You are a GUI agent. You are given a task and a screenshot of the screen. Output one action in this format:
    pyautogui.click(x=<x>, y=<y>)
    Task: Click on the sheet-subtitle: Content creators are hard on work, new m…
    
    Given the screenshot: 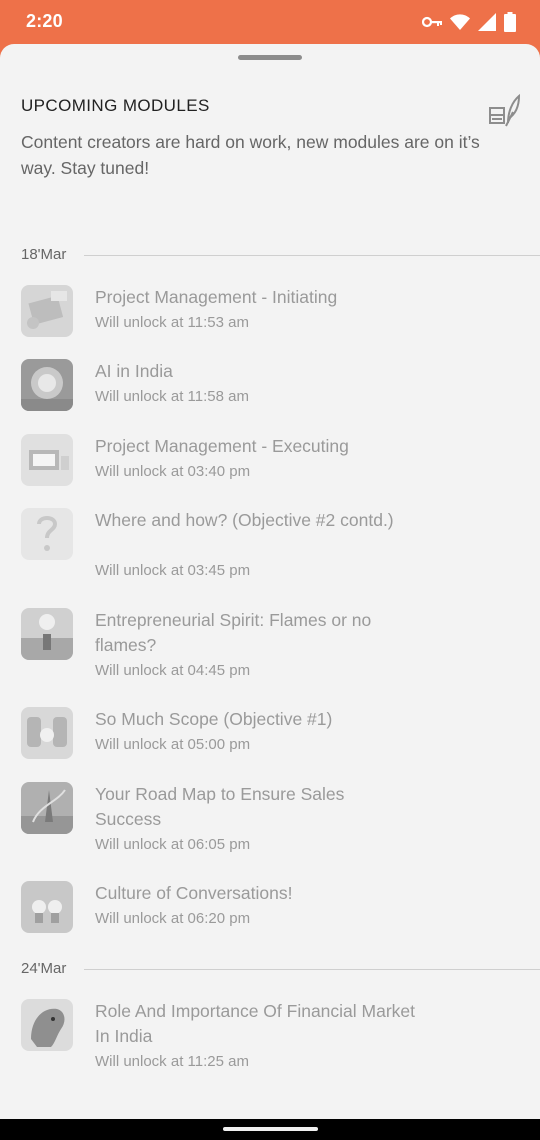 What is the action you would take?
    pyautogui.click(x=250, y=155)
    